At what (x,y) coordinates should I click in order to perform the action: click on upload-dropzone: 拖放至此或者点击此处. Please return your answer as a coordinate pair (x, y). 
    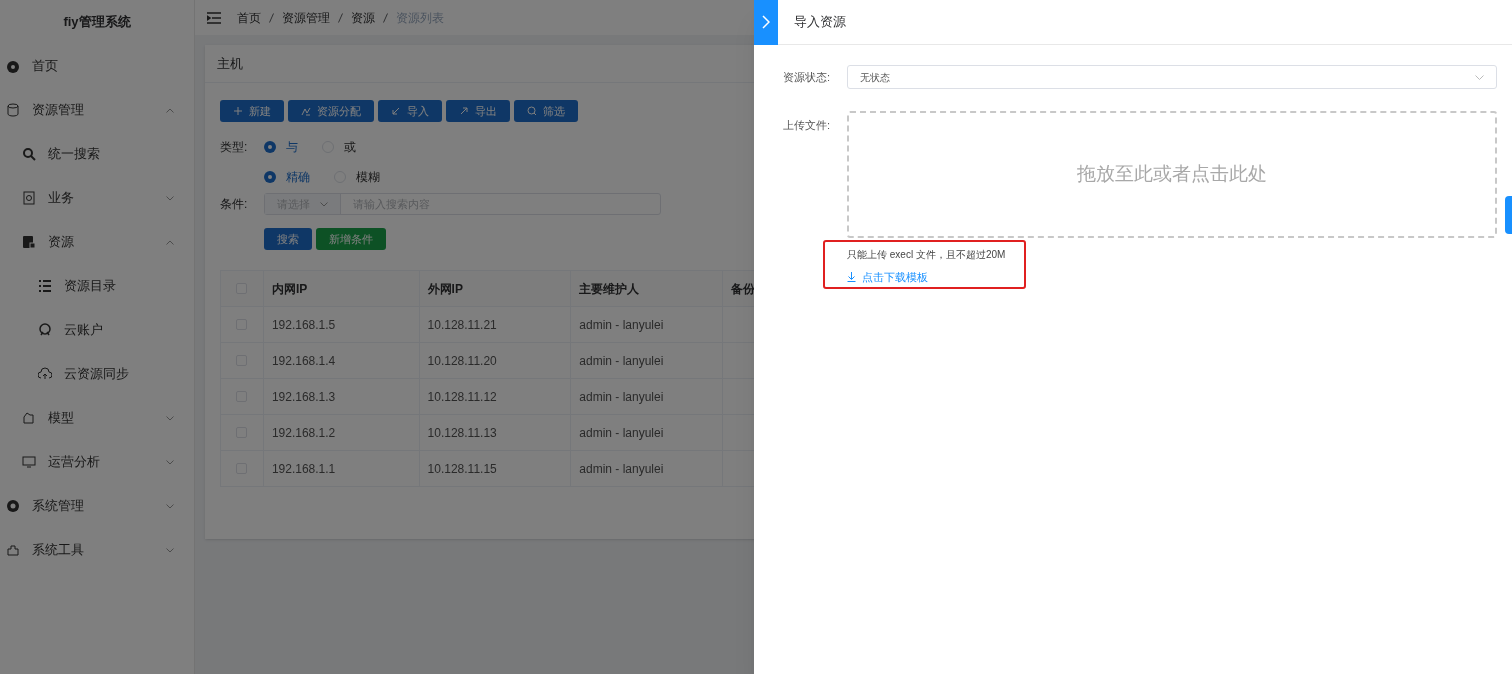
    Looking at the image, I should click on (1172, 174).